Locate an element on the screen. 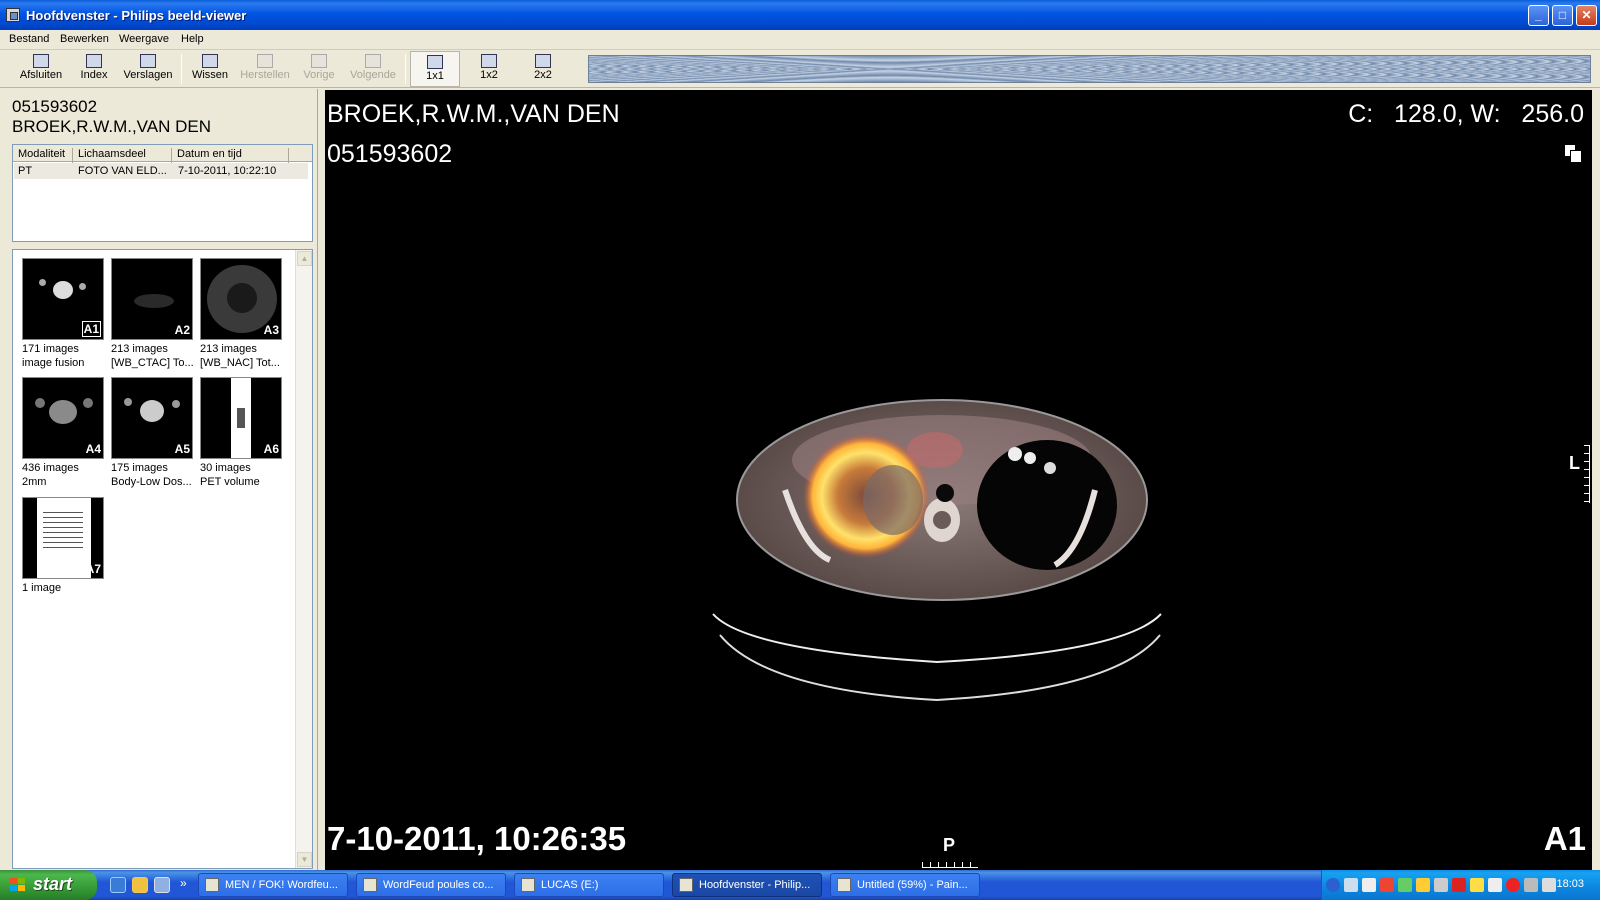  overlay-patient-id: 051593602 is located at coordinates (390, 154).